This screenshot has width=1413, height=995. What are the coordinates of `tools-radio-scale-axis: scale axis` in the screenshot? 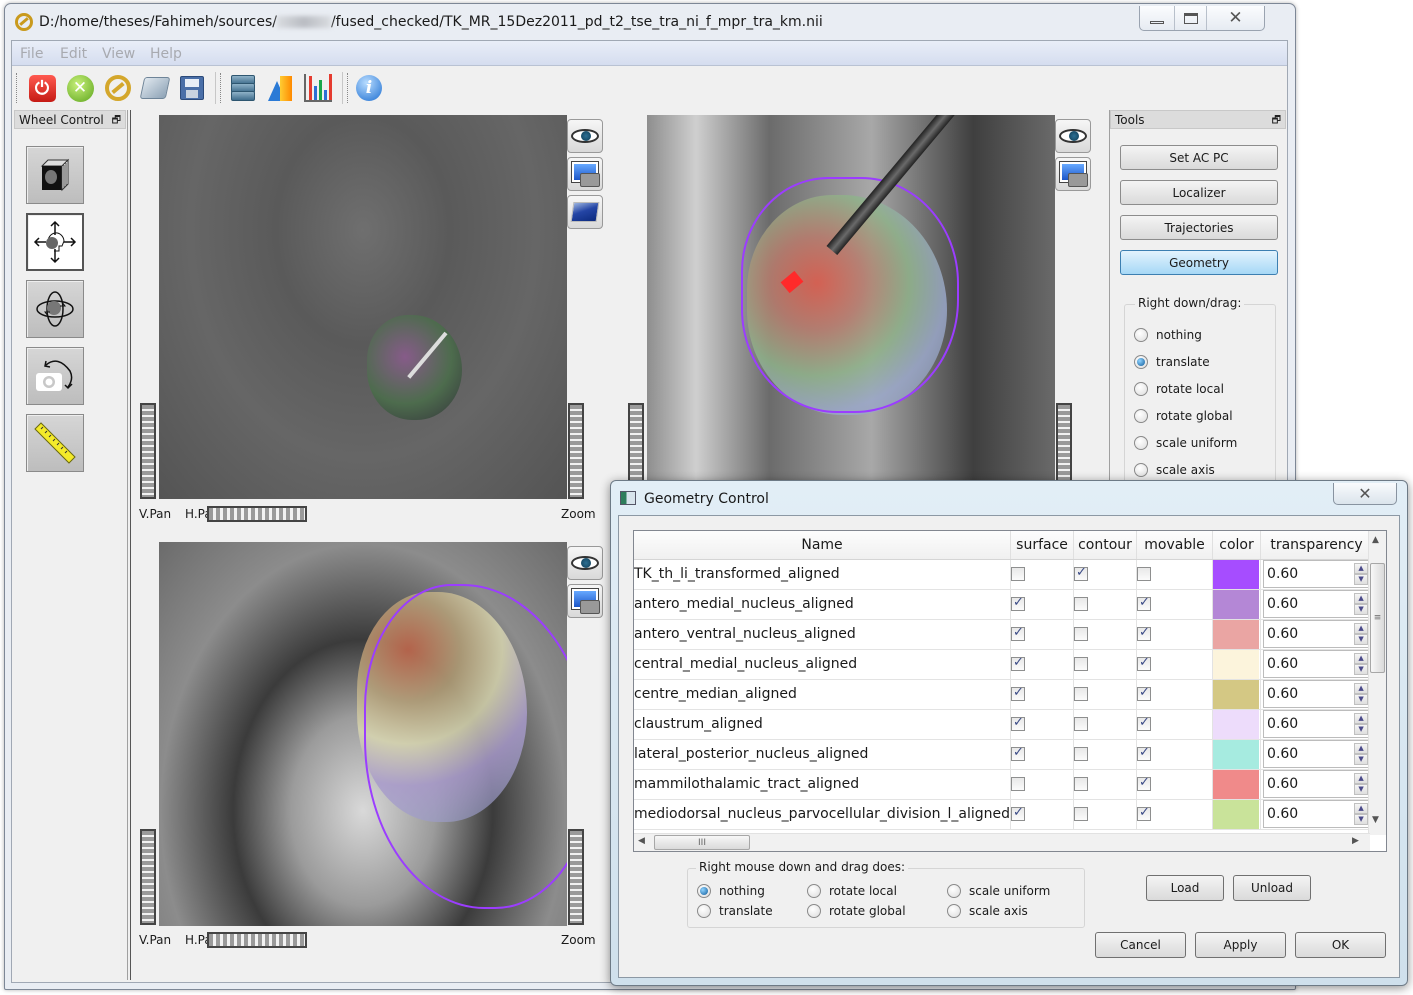 It's located at (1174, 470).